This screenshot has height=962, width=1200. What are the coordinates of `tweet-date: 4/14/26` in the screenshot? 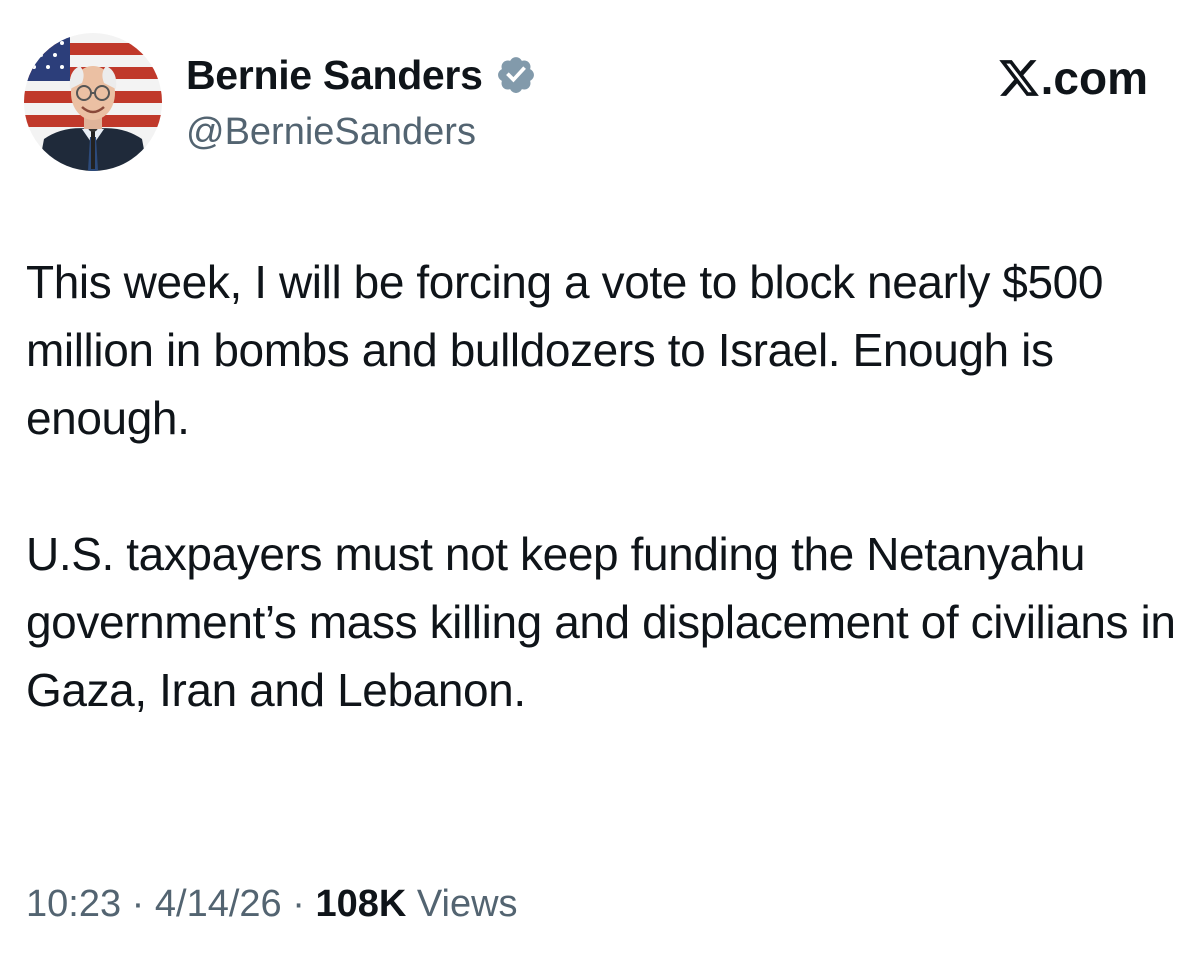 It's located at (218, 904).